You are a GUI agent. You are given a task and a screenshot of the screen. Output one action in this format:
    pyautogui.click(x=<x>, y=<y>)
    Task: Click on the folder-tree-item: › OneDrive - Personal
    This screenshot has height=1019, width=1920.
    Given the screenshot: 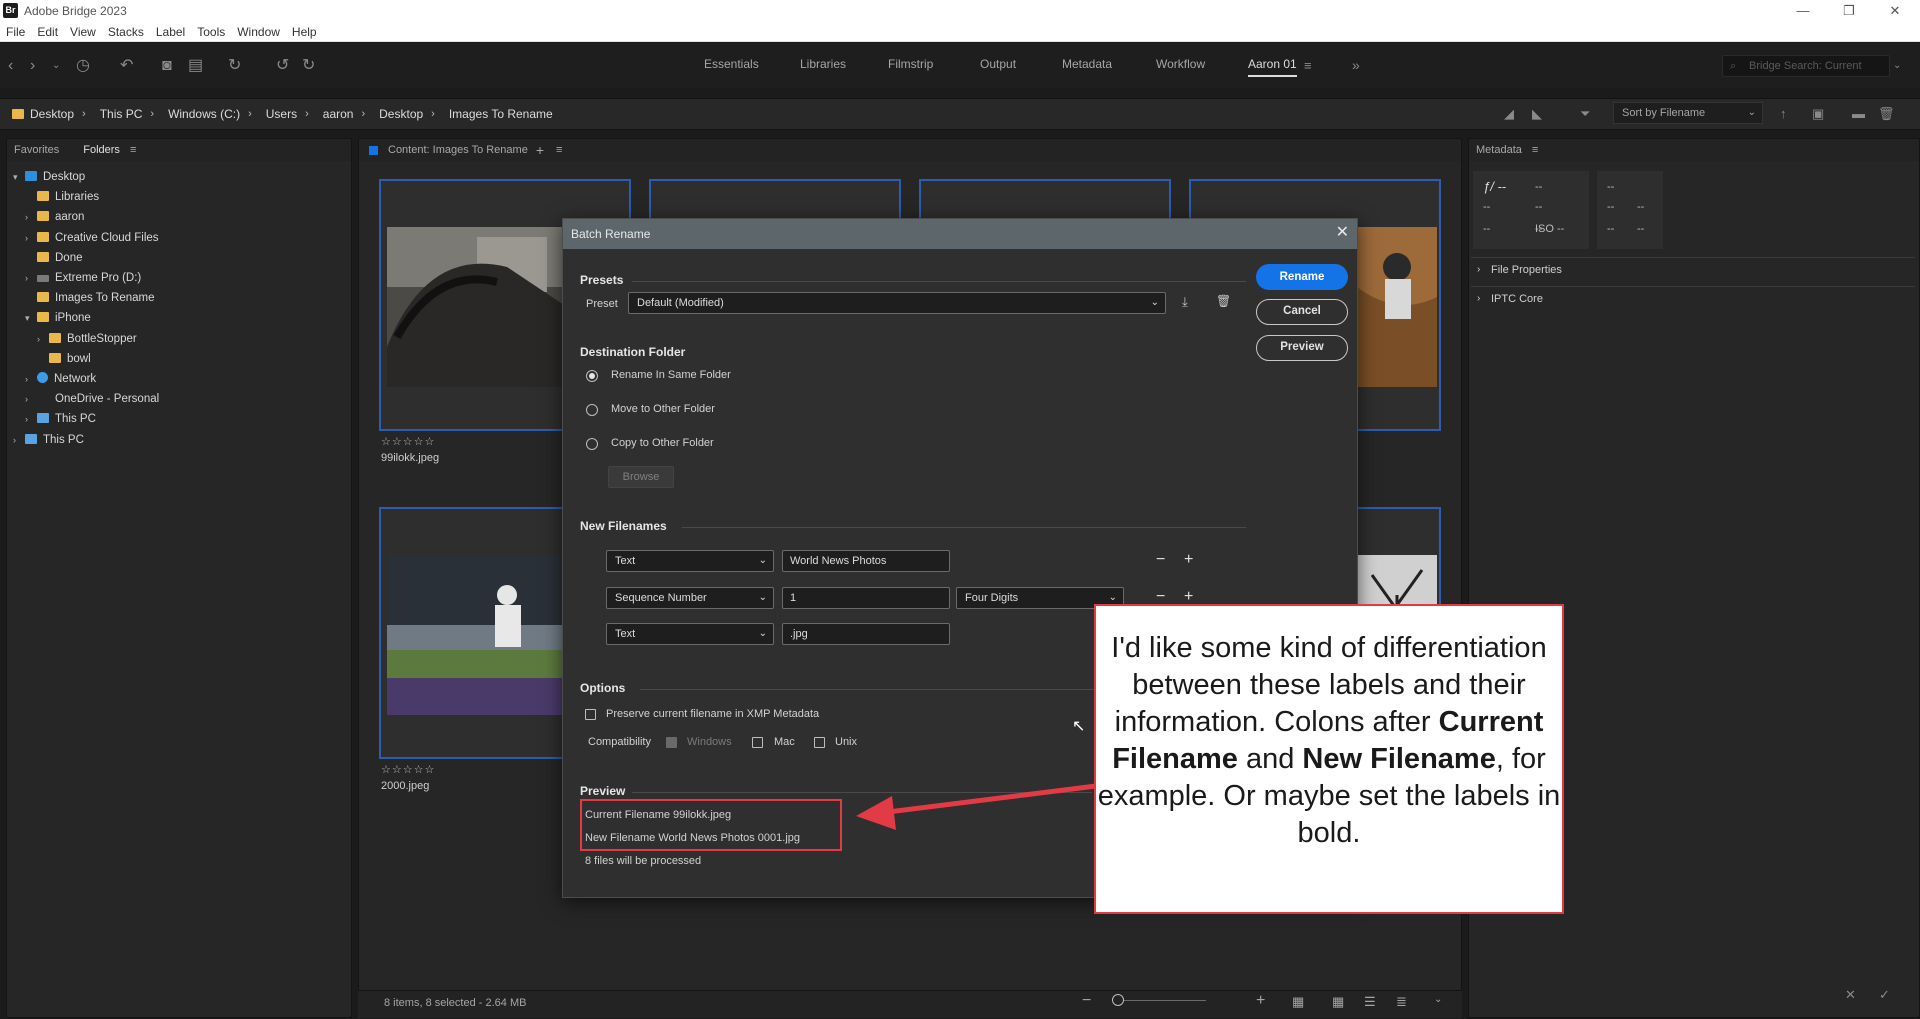 What is the action you would take?
    pyautogui.click(x=92, y=399)
    